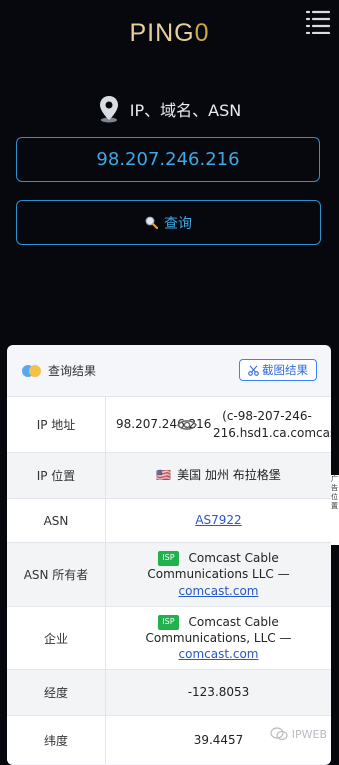 This screenshot has height=765, width=339. I want to click on ip-search-input, so click(168, 159).